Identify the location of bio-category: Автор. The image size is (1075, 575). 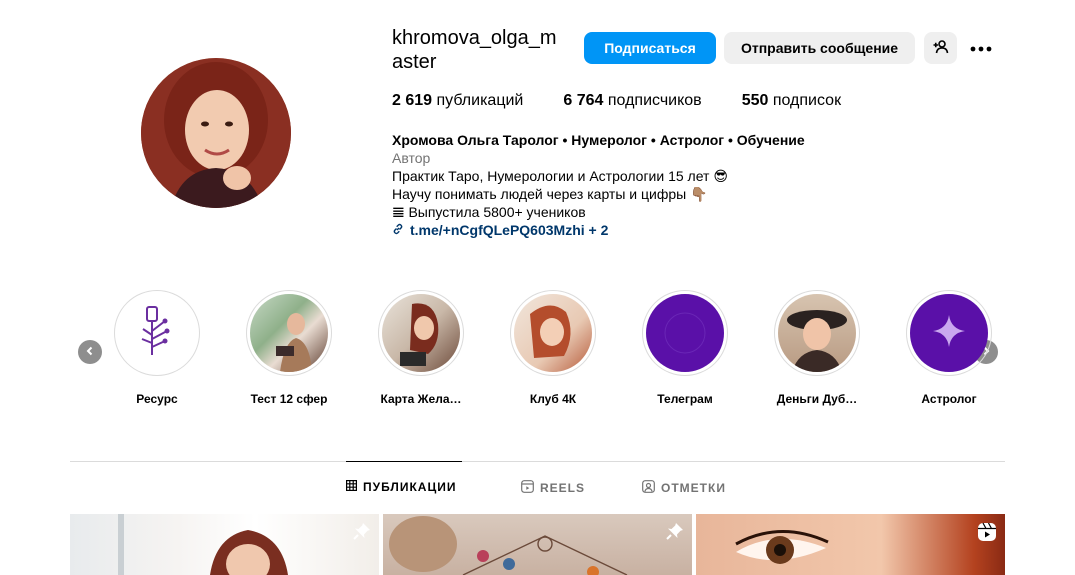
(411, 158).